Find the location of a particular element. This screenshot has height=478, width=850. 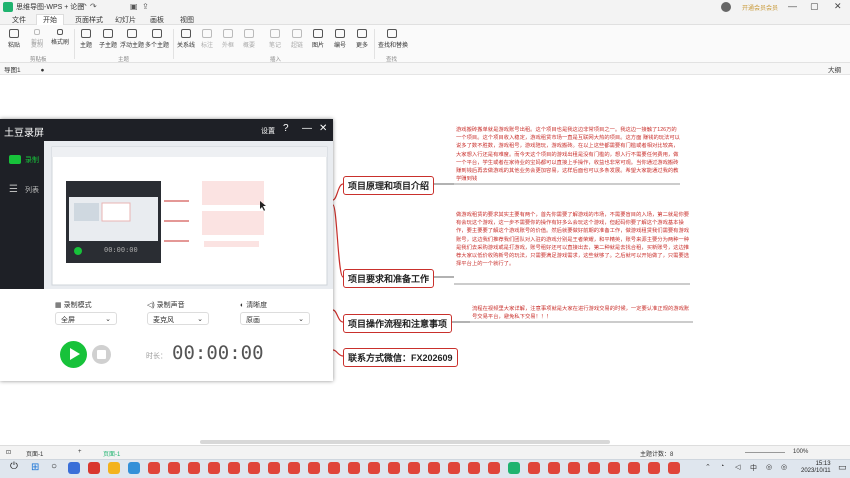

quality-select: 原画 ⌄ is located at coordinates (275, 318).